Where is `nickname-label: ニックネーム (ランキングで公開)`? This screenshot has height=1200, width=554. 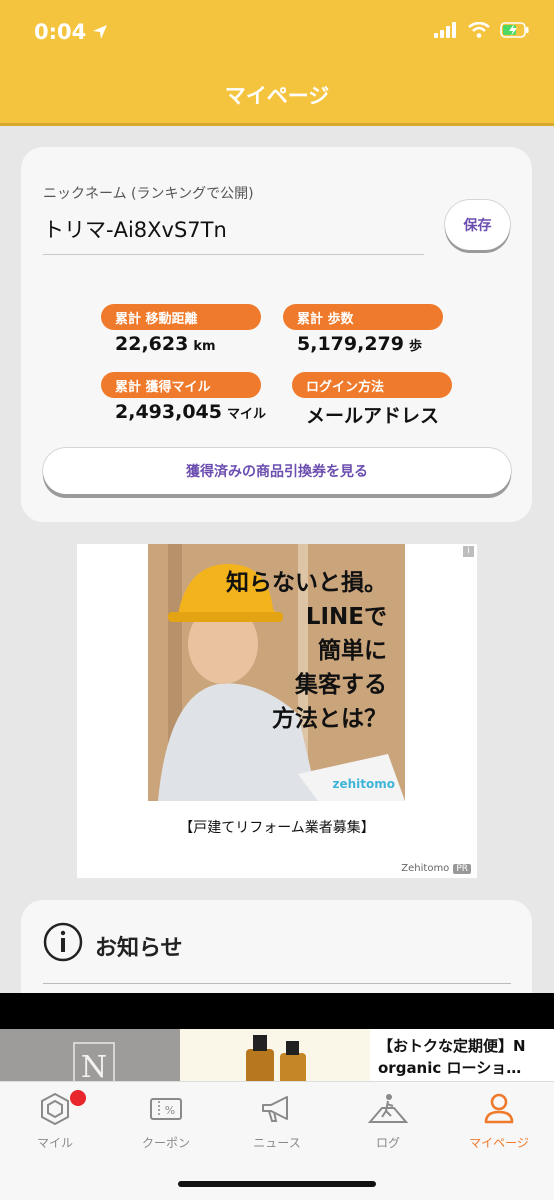
nickname-label: ニックネーム (ランキングで公開) is located at coordinates (148, 194).